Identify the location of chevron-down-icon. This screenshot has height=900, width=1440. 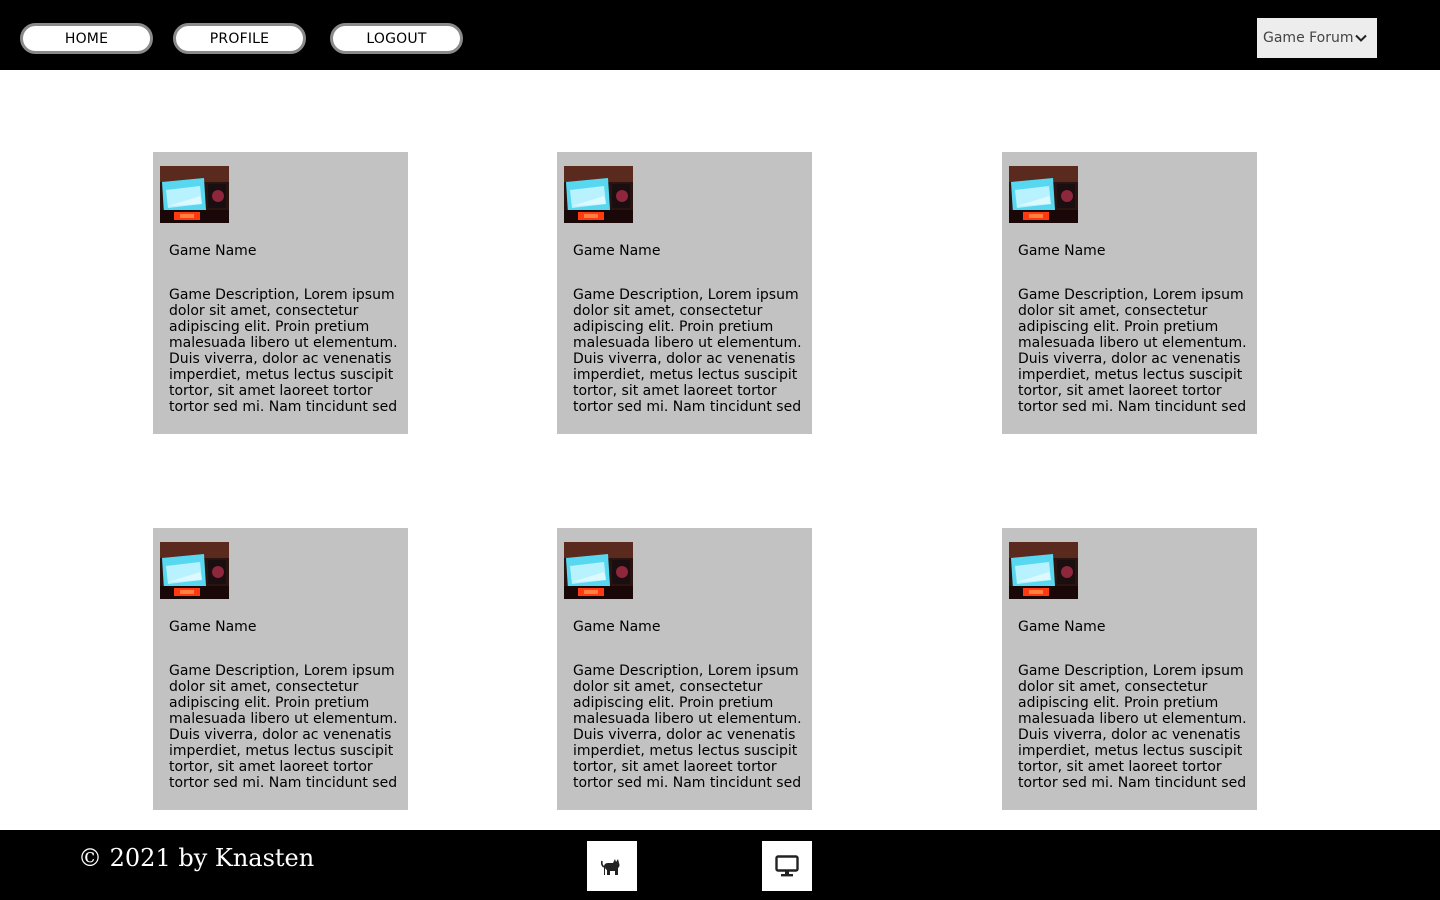
(1361, 38).